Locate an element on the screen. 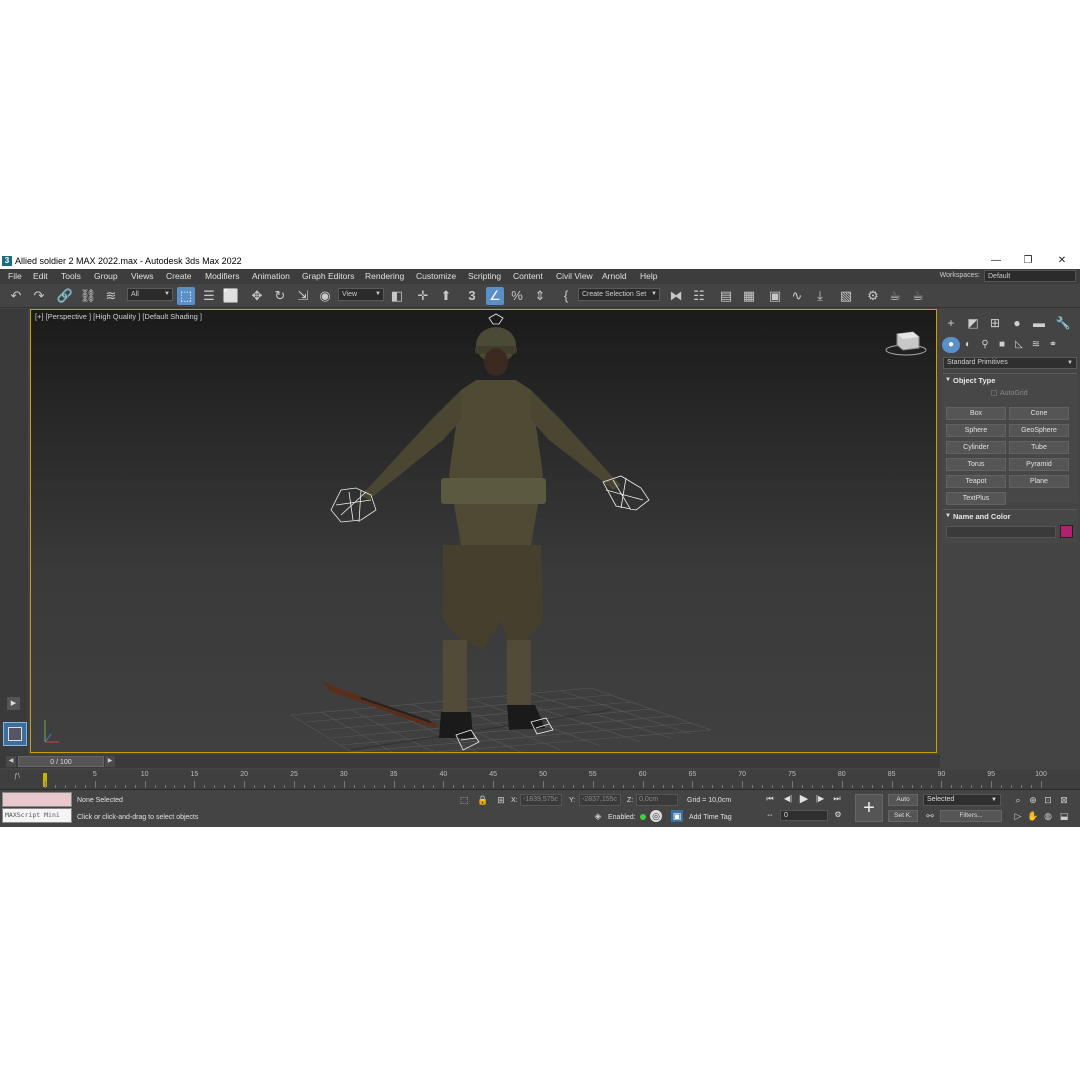 Image resolution: width=1080 pixels, height=1080 pixels. time-slider-thumb: 0 / 100 is located at coordinates (61, 761).